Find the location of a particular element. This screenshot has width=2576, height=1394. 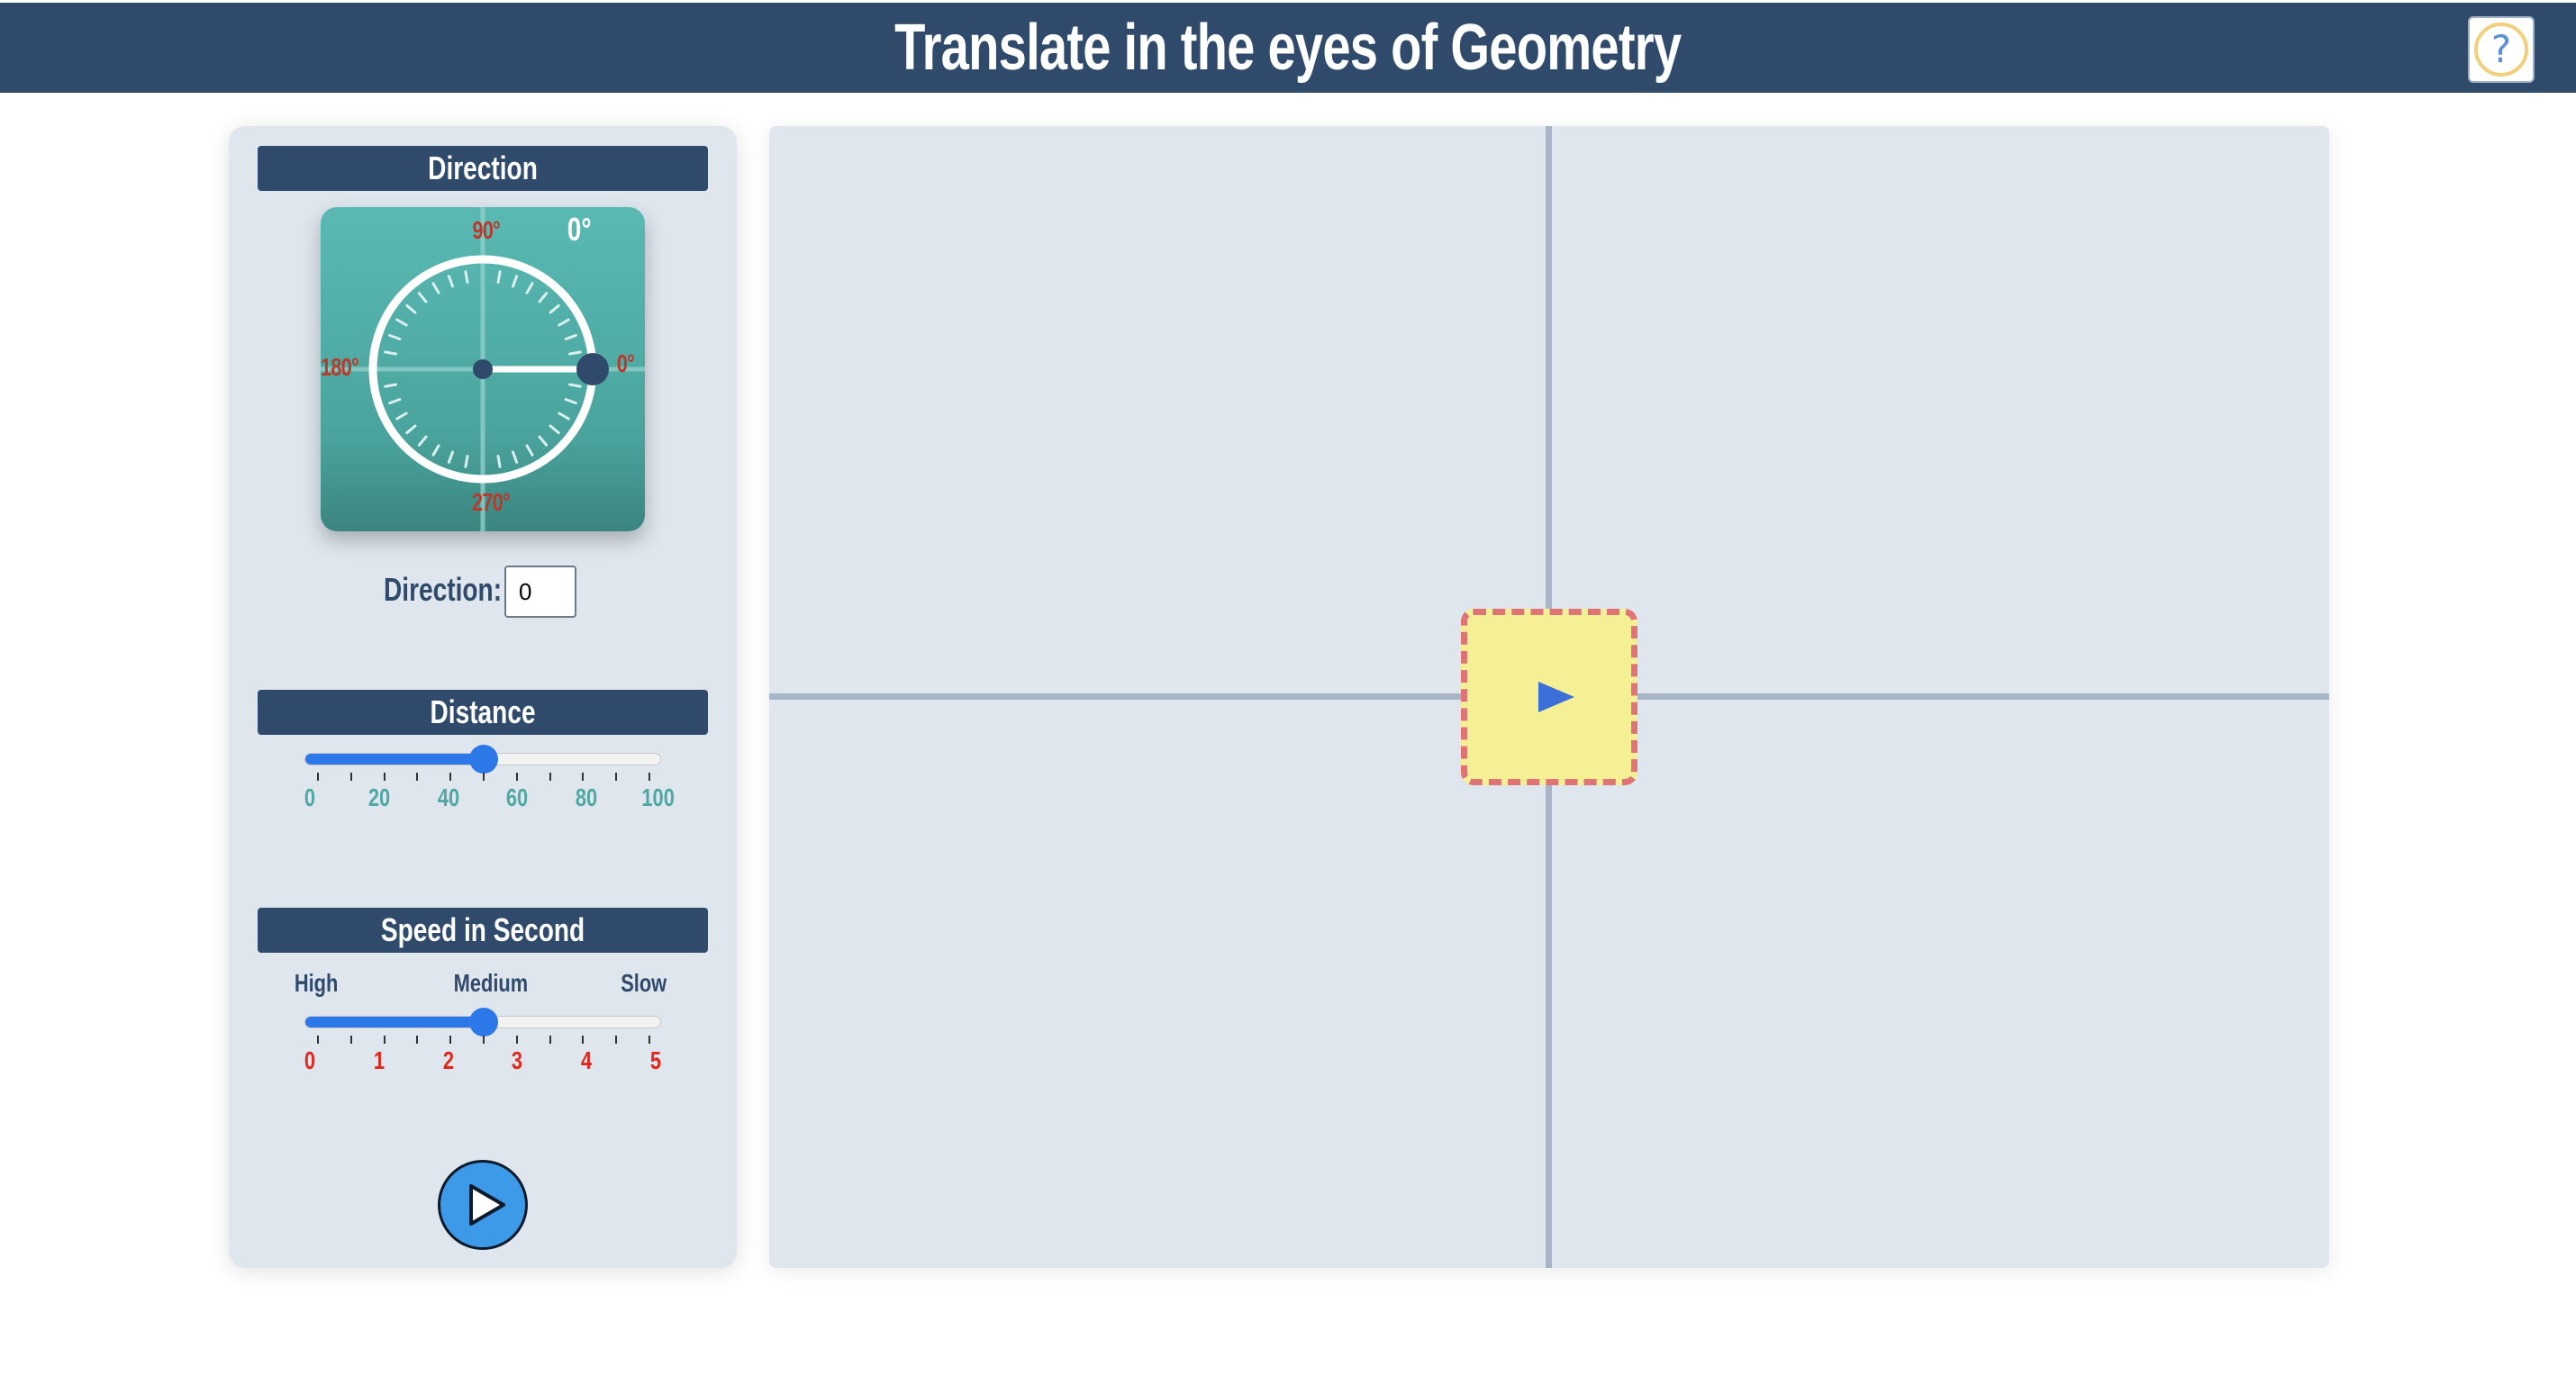

distance-slider-fill is located at coordinates (394, 759).